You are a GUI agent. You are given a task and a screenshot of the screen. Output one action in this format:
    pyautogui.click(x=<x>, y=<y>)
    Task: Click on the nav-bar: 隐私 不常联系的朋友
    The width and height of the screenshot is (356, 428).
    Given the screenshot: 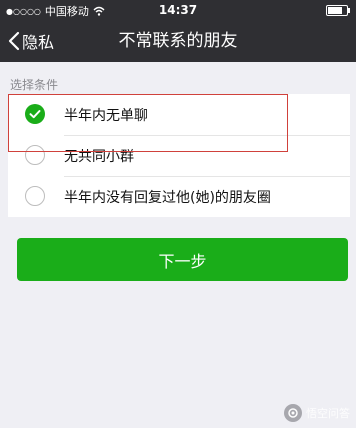 What is the action you would take?
    pyautogui.click(x=178, y=41)
    